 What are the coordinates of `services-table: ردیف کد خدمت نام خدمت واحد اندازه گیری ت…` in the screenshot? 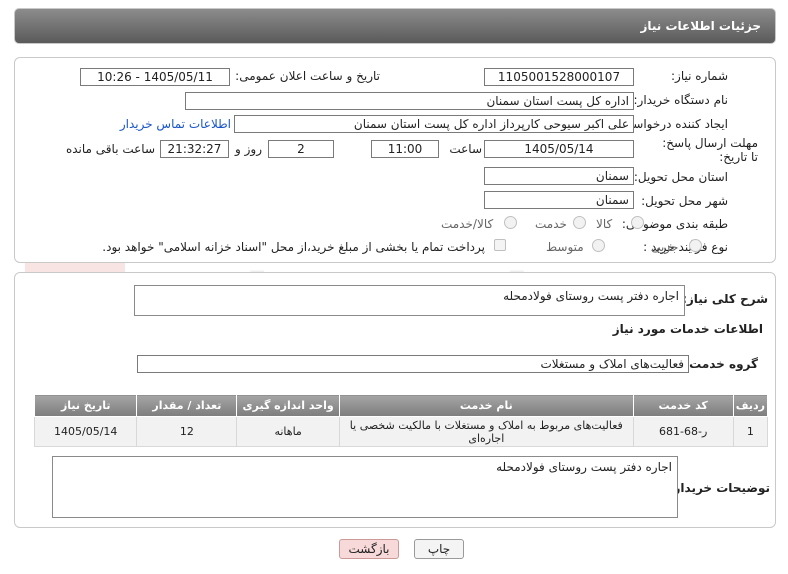 It's located at (401, 420).